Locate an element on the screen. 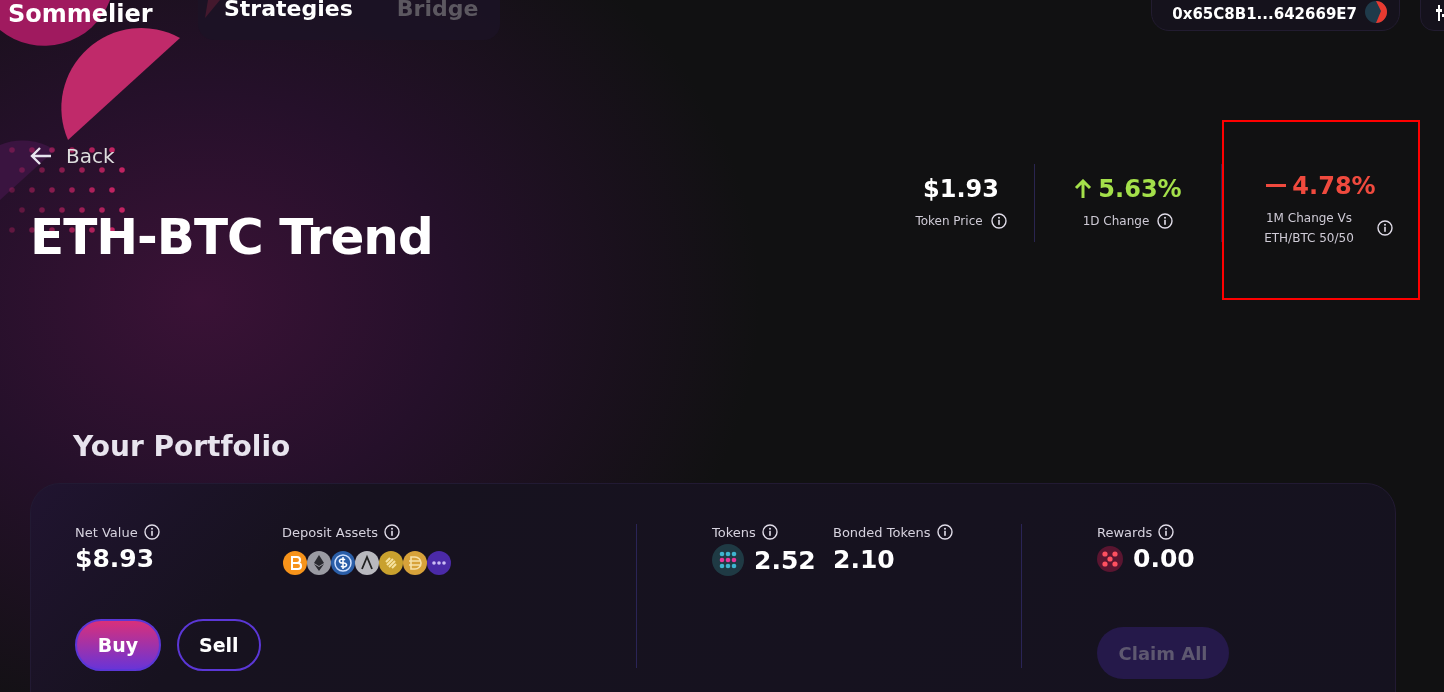  minus-icon is located at coordinates (1276, 186).